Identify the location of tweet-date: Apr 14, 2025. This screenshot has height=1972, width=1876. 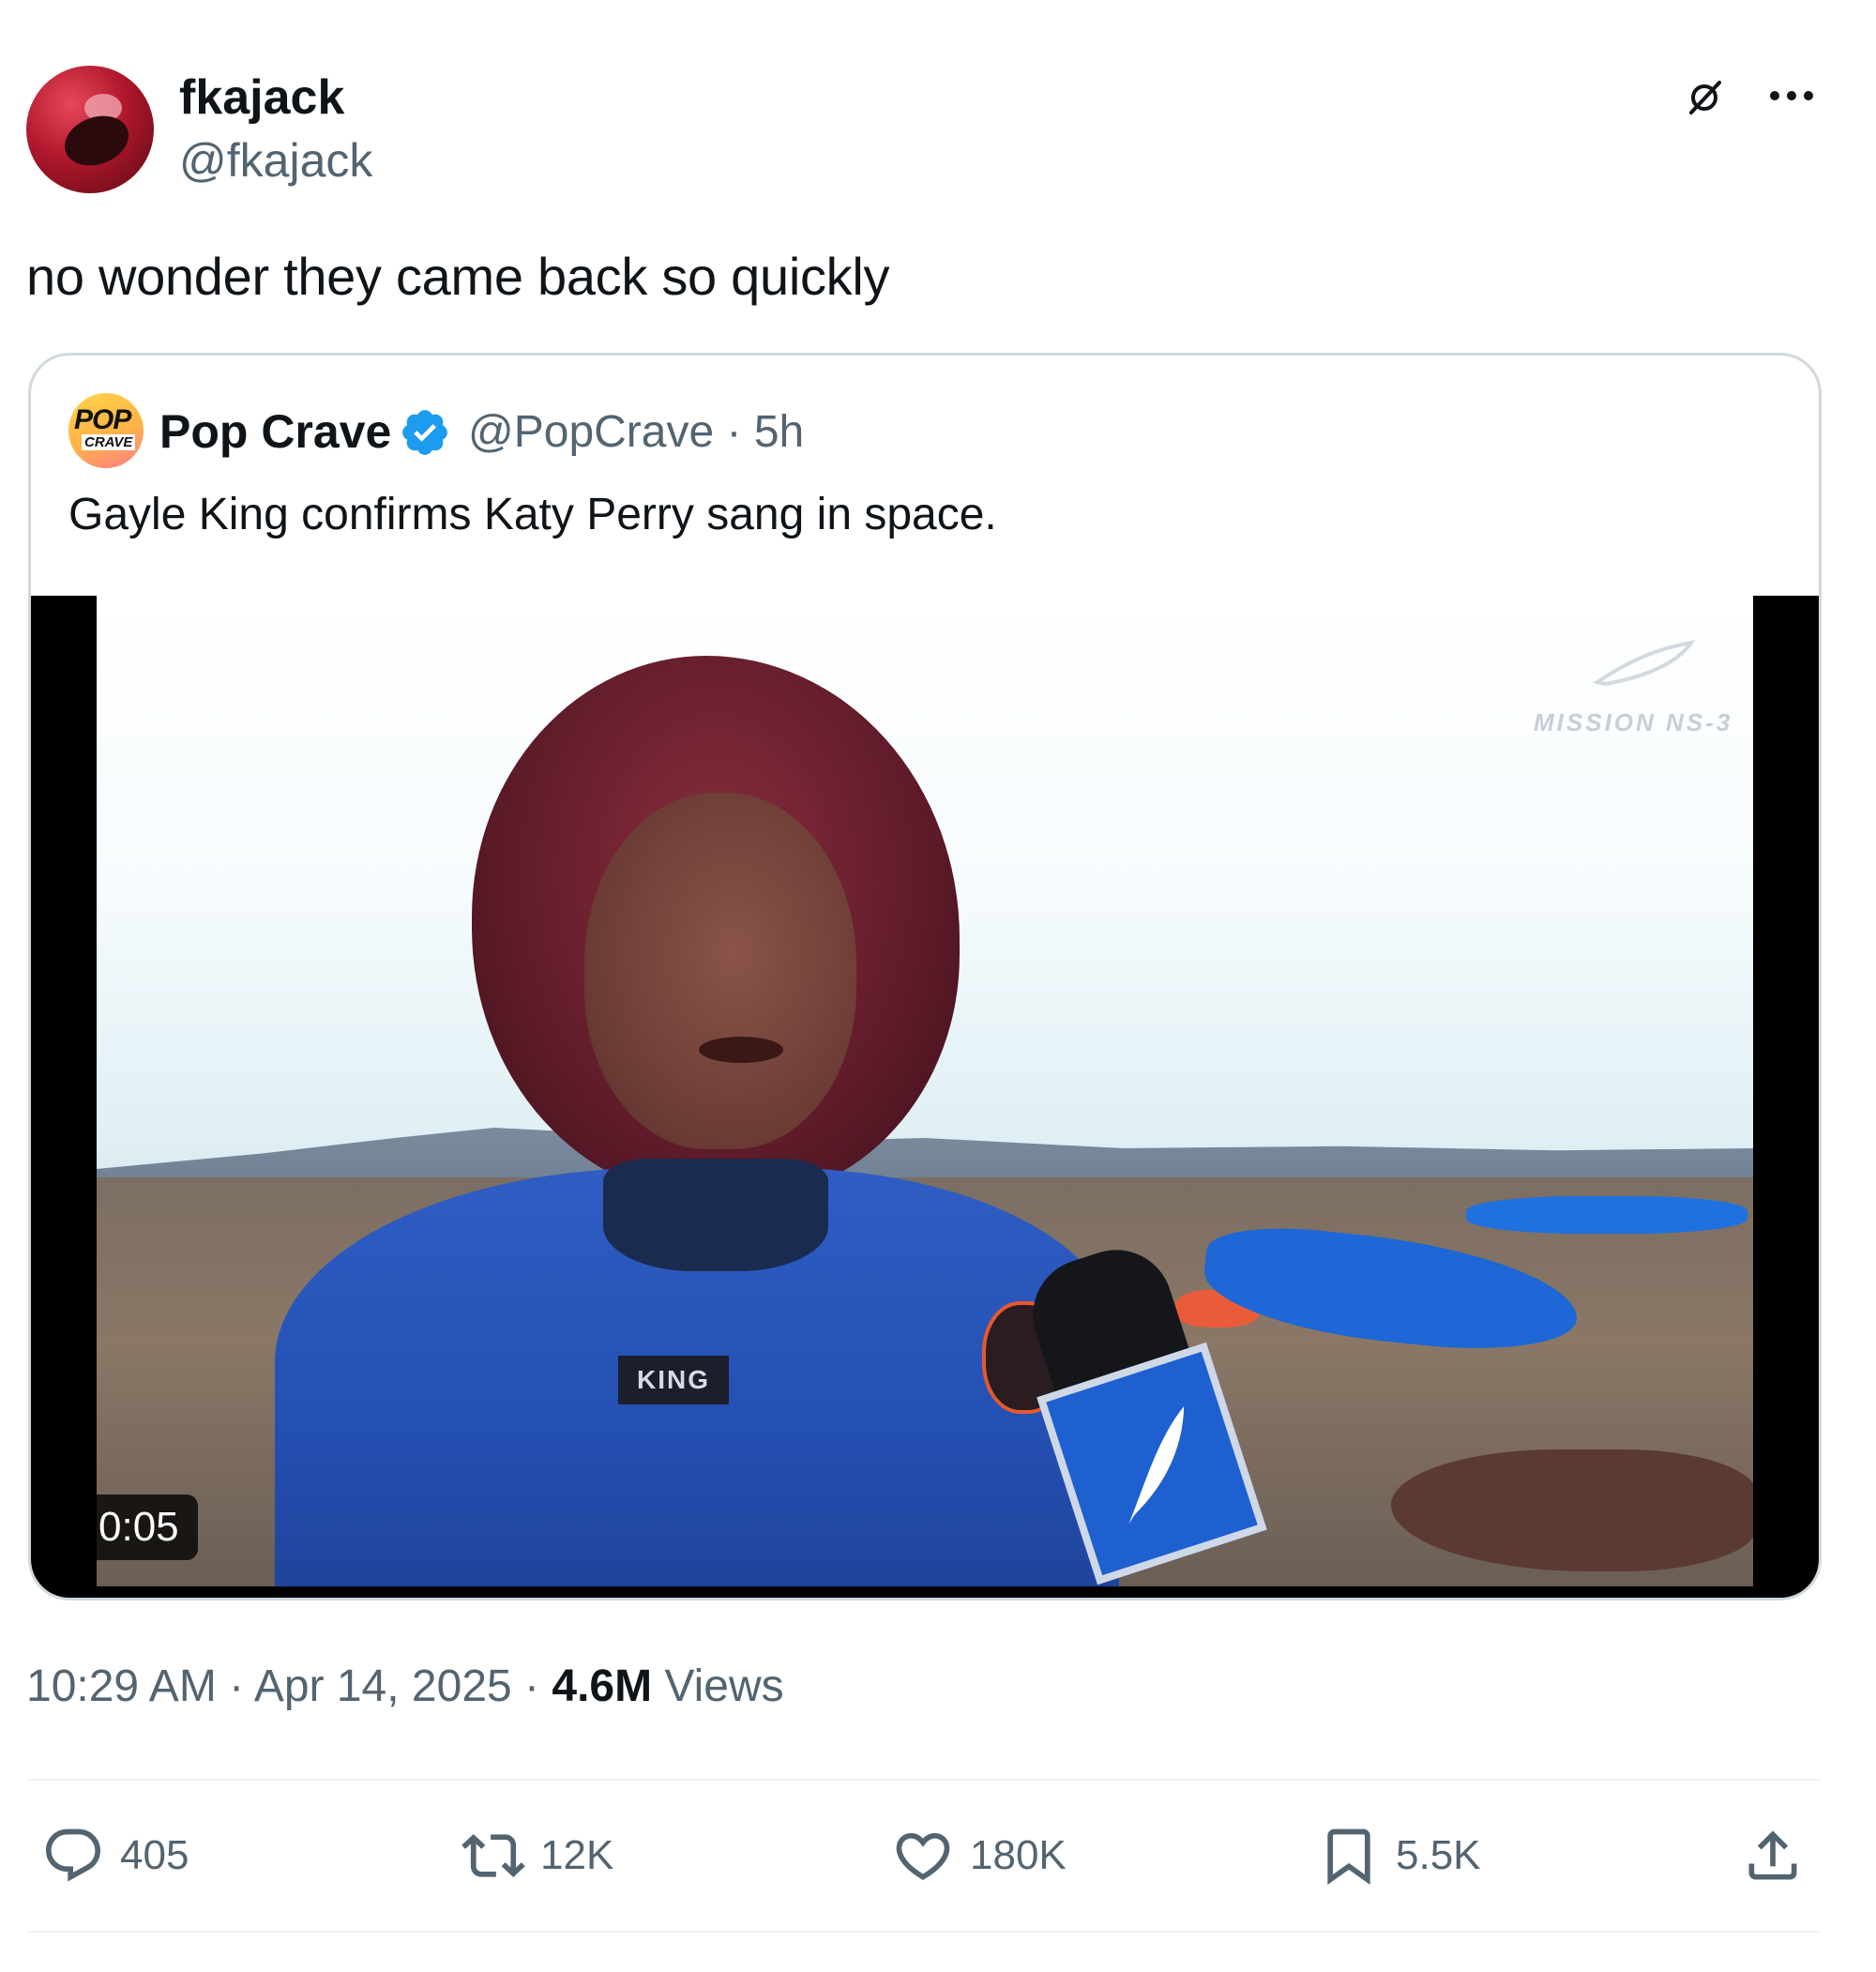
(383, 1686).